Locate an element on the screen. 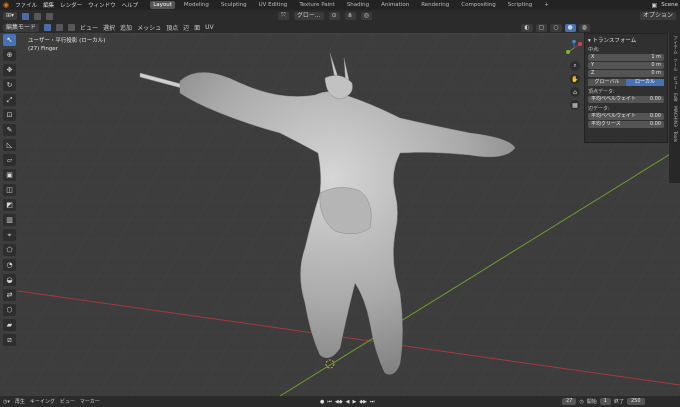 The height and width of the screenshot is (407, 680). panel-header: ▾ トランスフォーム is located at coordinates (626, 40).